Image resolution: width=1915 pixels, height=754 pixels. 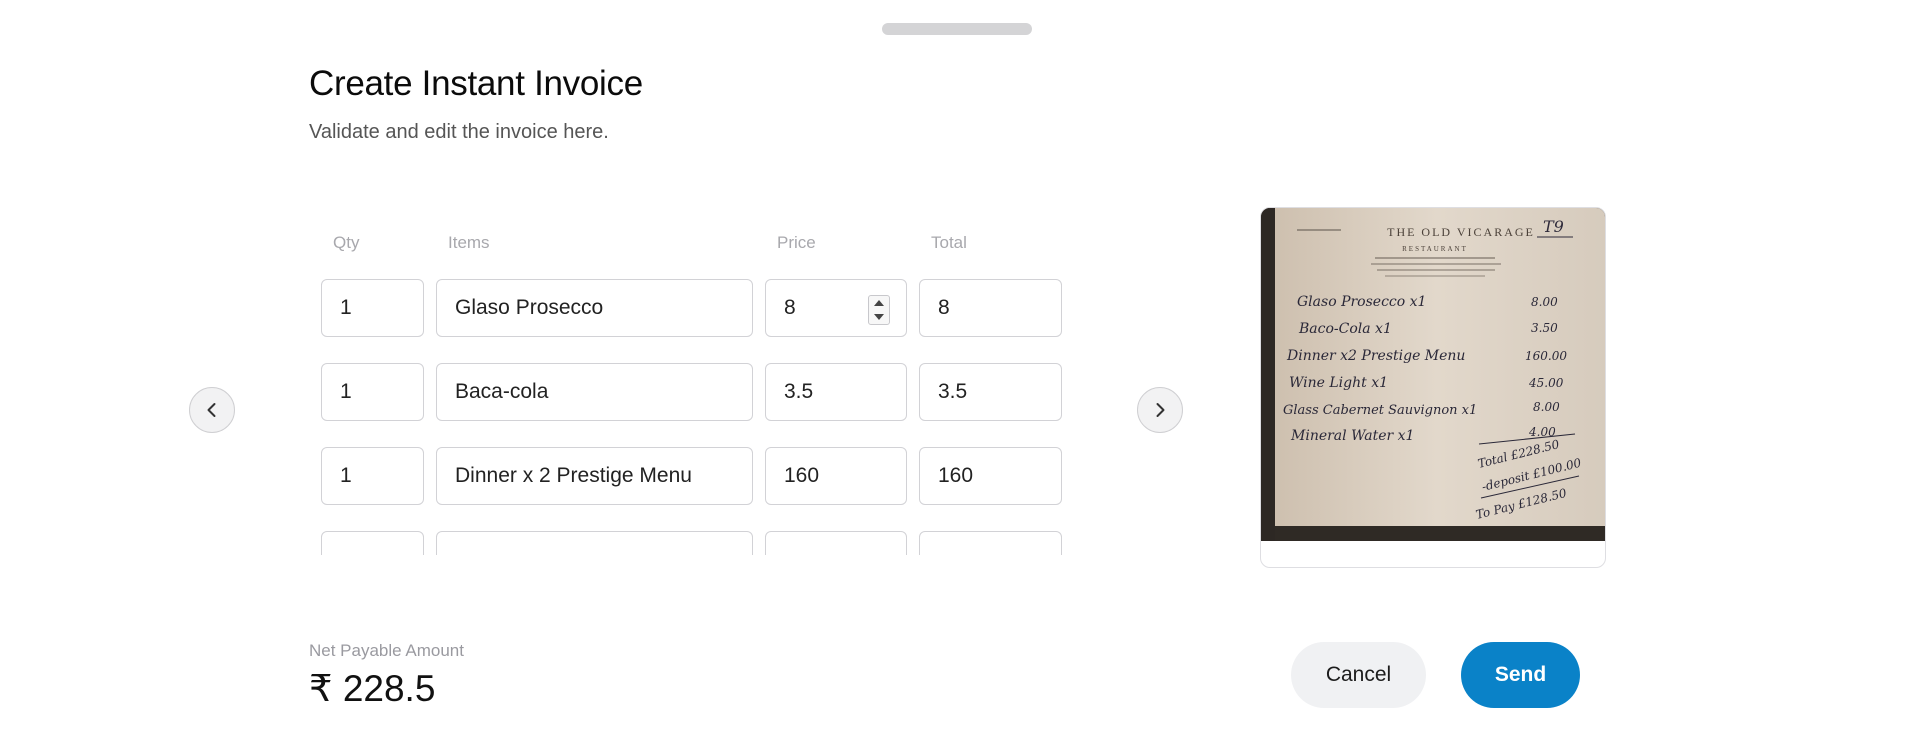 What do you see at coordinates (836, 476) in the screenshot?
I see `price-input: 160` at bounding box center [836, 476].